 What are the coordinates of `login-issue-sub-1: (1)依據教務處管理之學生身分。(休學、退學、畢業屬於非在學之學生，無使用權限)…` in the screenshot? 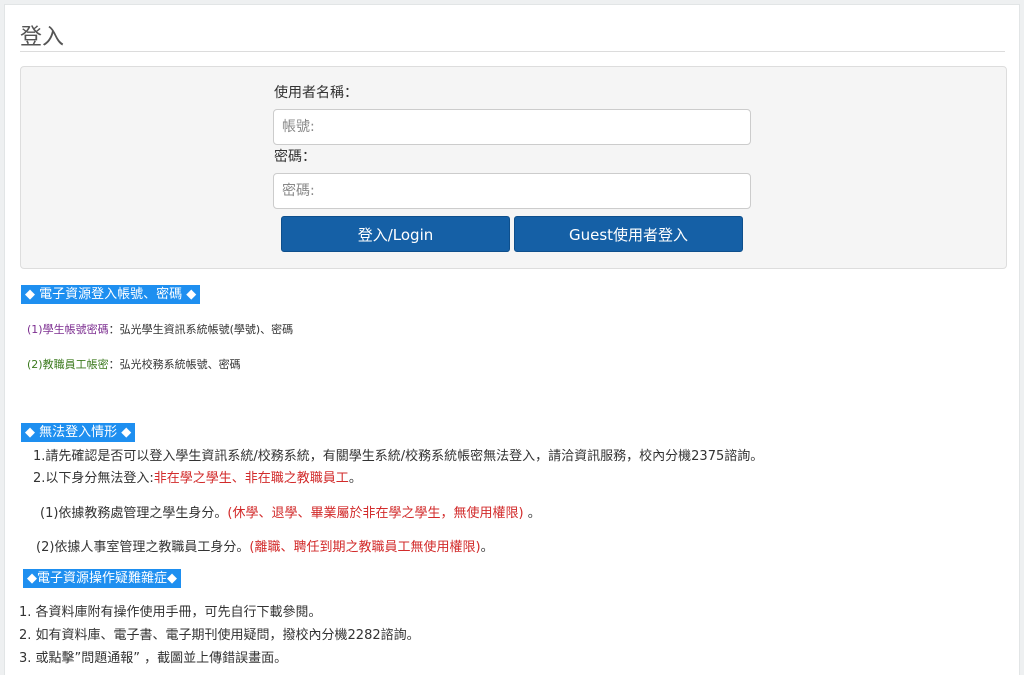 It's located at (290, 511).